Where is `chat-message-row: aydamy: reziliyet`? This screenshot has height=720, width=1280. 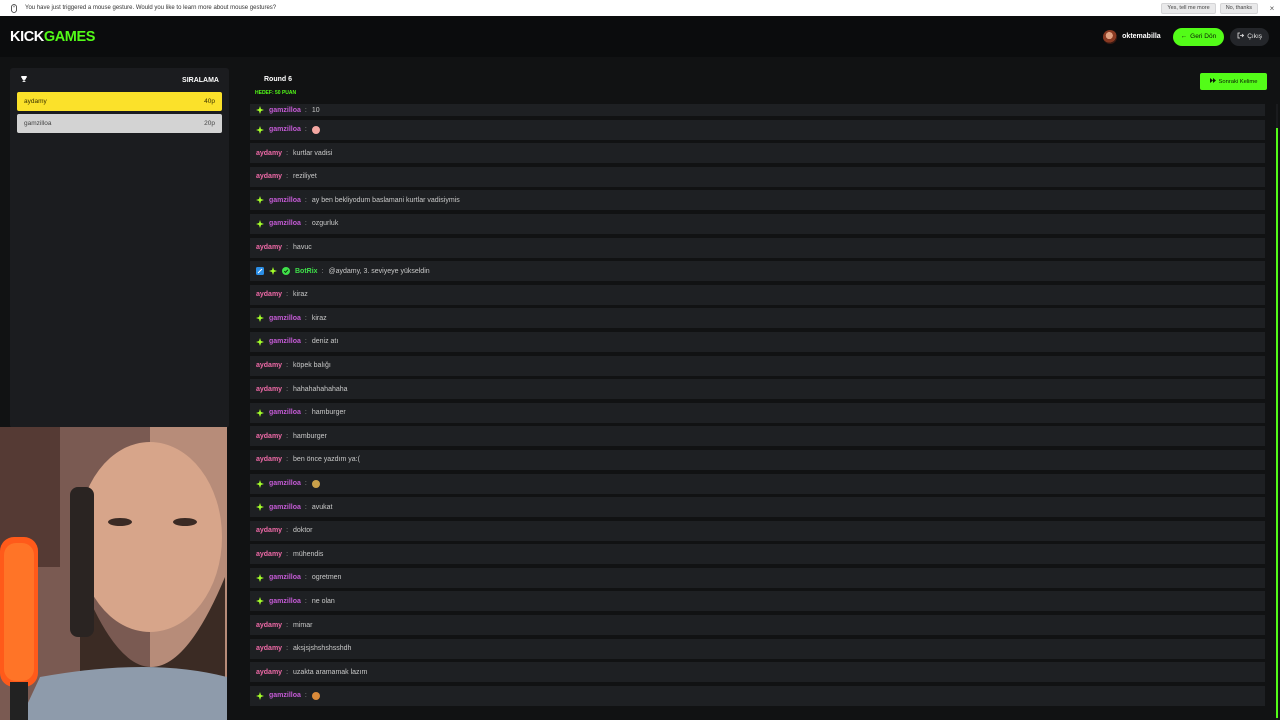
chat-message-row: aydamy: reziliyet is located at coordinates (757, 176).